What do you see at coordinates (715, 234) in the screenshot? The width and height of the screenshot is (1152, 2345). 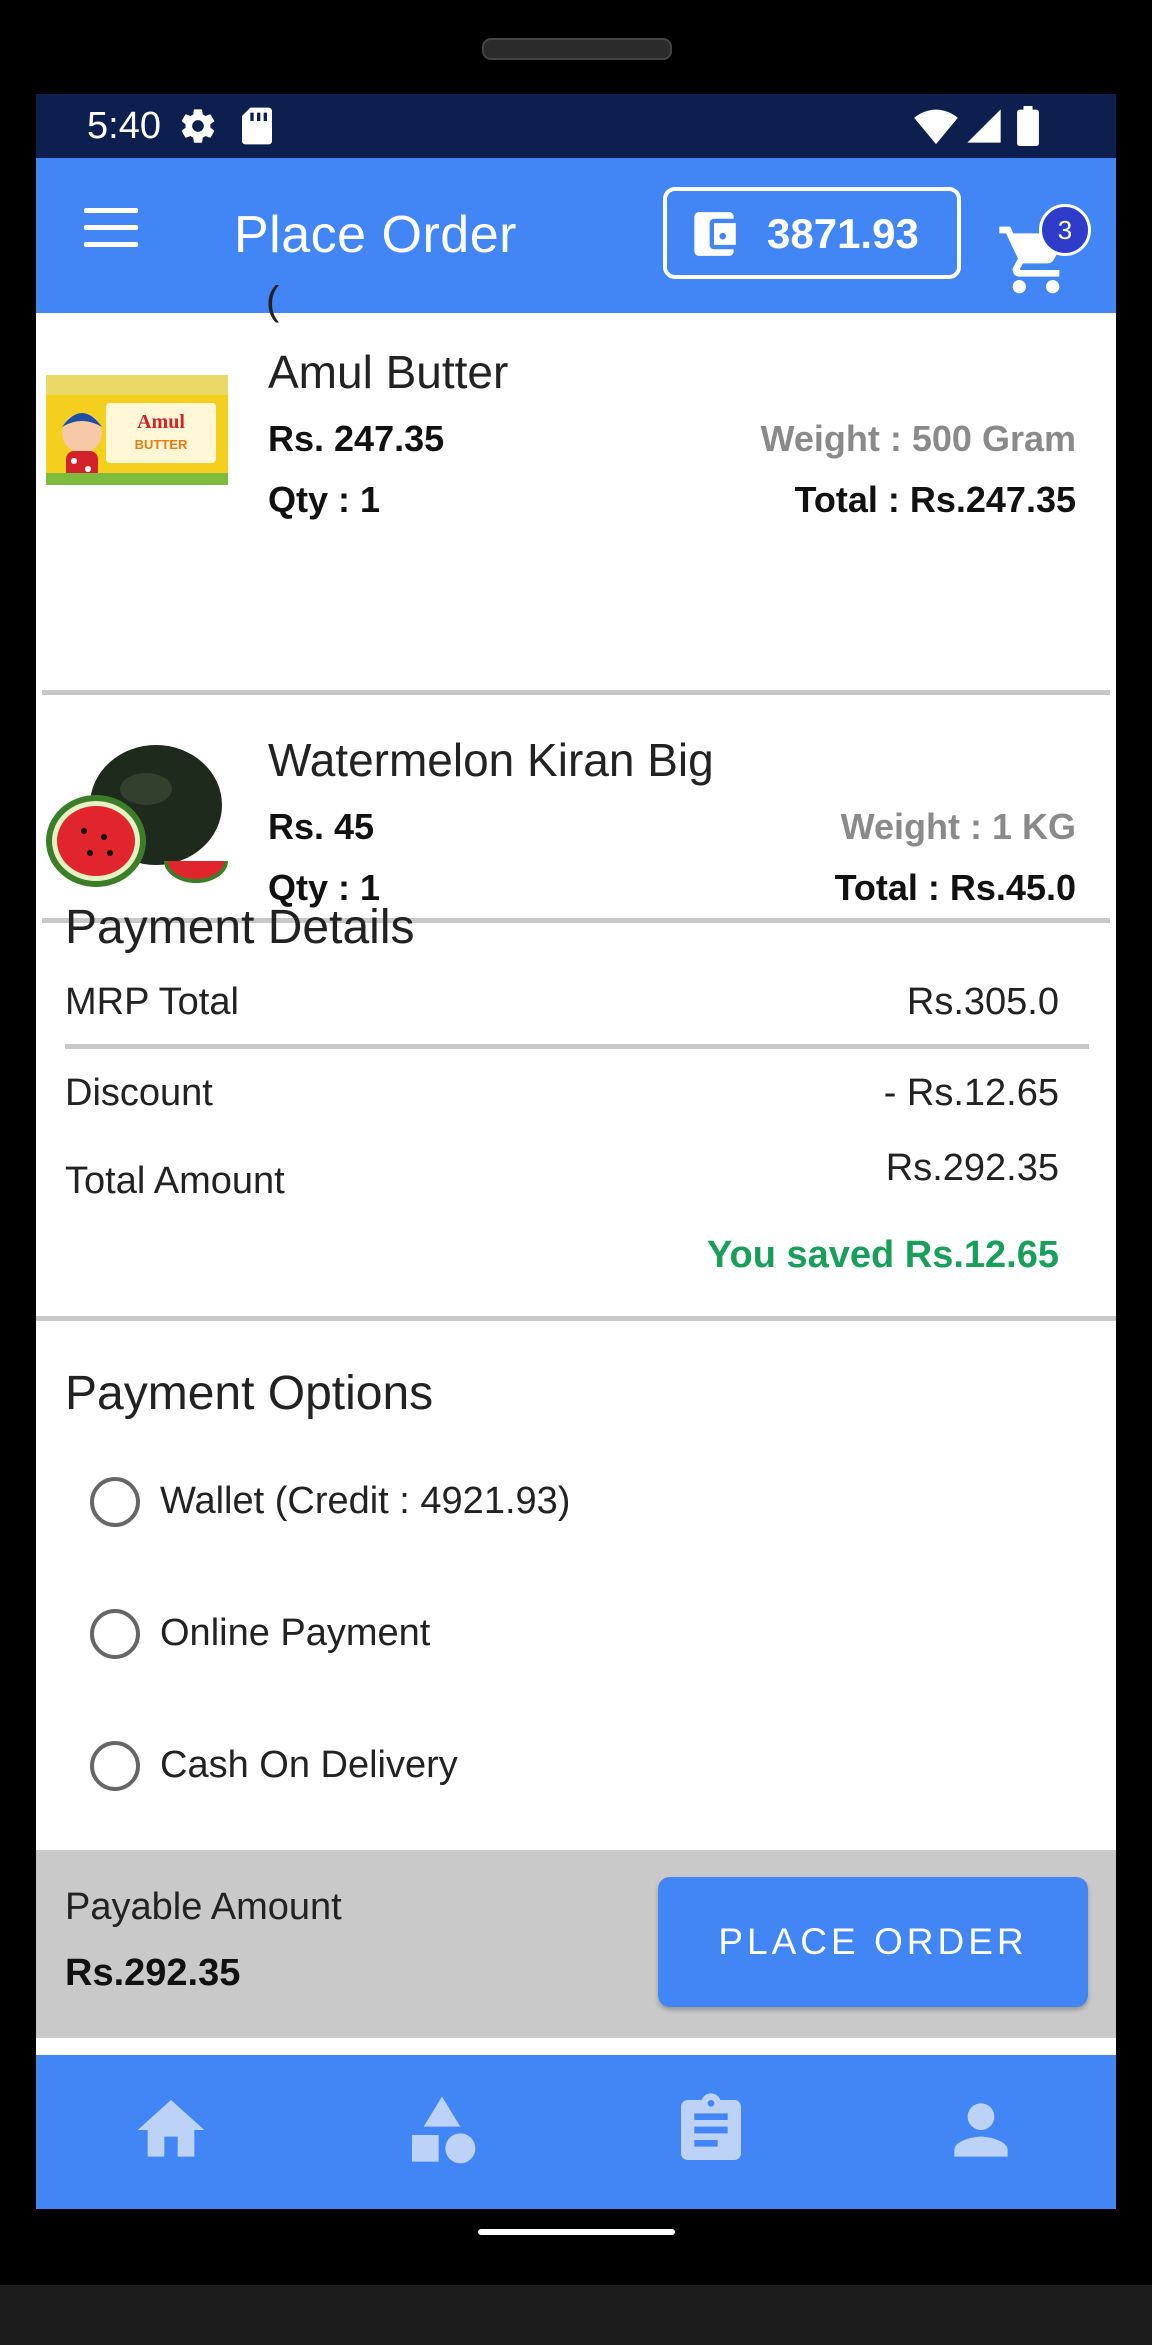 I see `wallet-icon` at bounding box center [715, 234].